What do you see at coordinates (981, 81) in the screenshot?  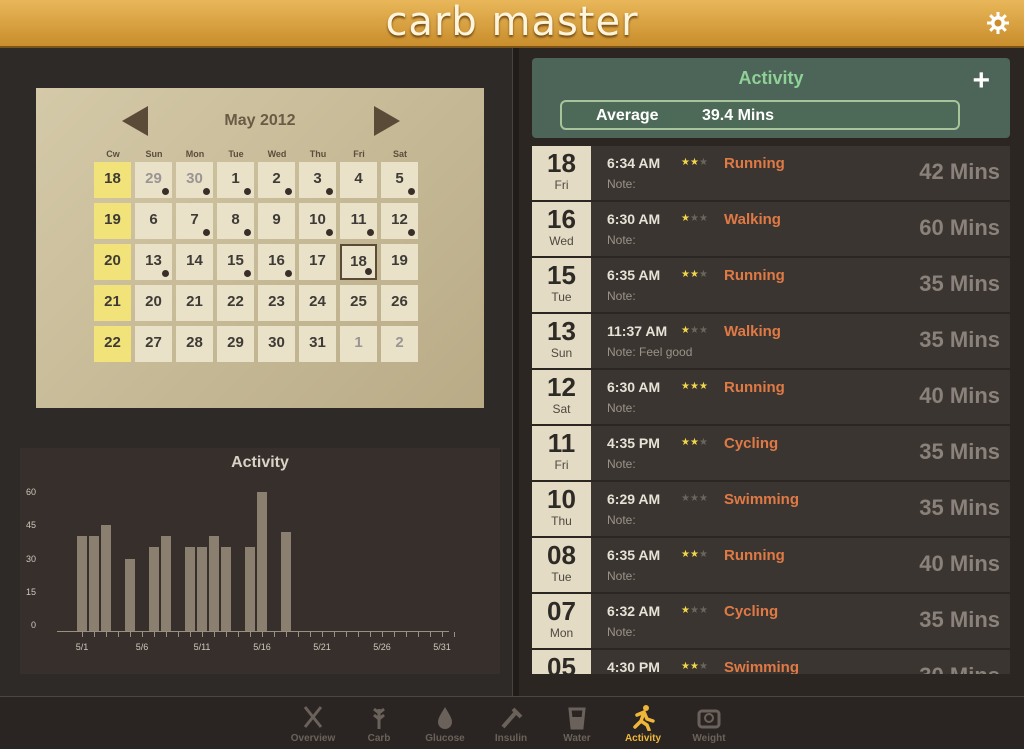 I see `add-activity-button: +` at bounding box center [981, 81].